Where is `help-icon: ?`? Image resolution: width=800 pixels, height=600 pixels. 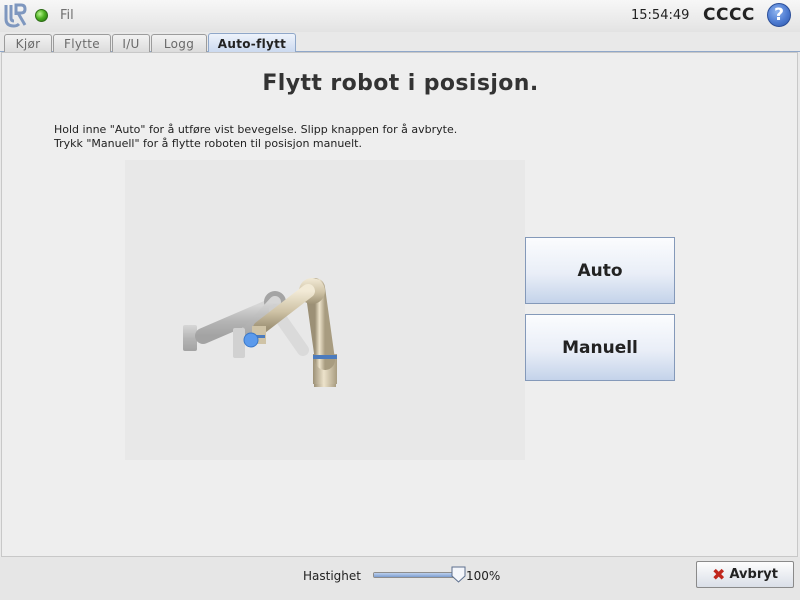
help-icon: ? is located at coordinates (779, 15).